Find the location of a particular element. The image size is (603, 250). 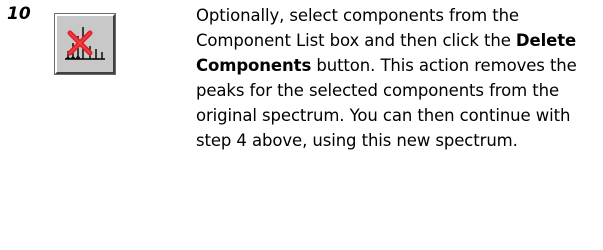

delete-components-icon is located at coordinates (85, 43).